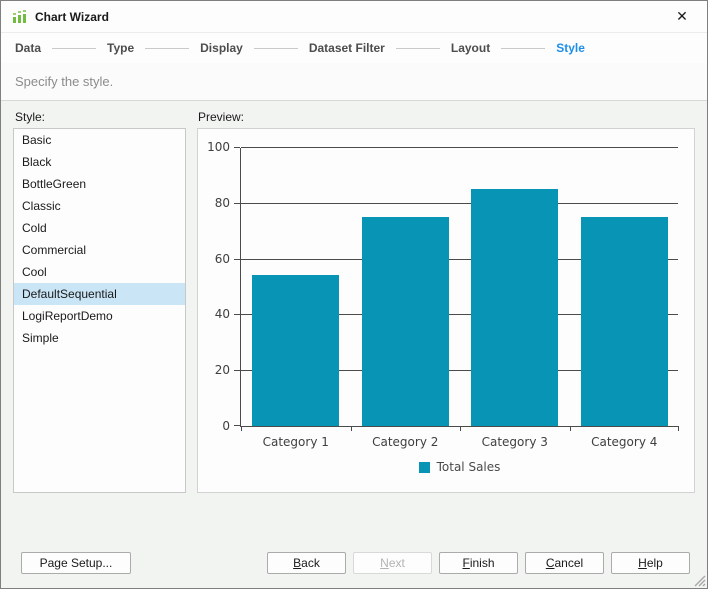 This screenshot has width=708, height=589. What do you see at coordinates (222, 314) in the screenshot?
I see `y-axis-label-40: 40` at bounding box center [222, 314].